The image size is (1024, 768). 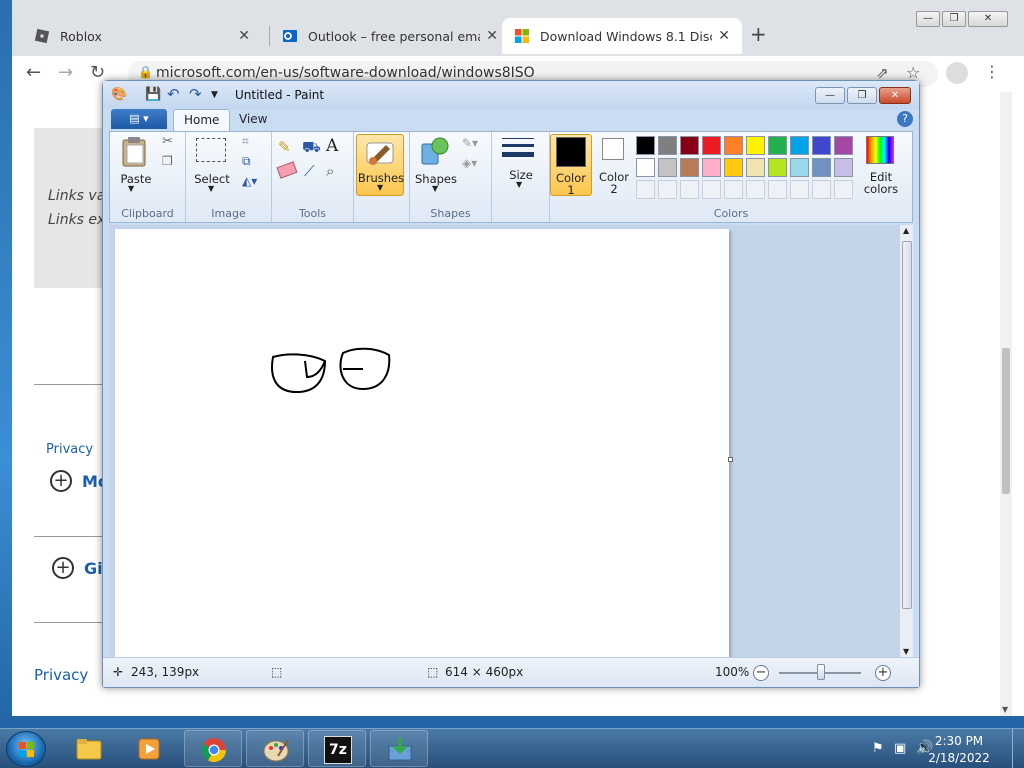 What do you see at coordinates (519, 184) in the screenshot?
I see `size-dropdown-icon: ▼` at bounding box center [519, 184].